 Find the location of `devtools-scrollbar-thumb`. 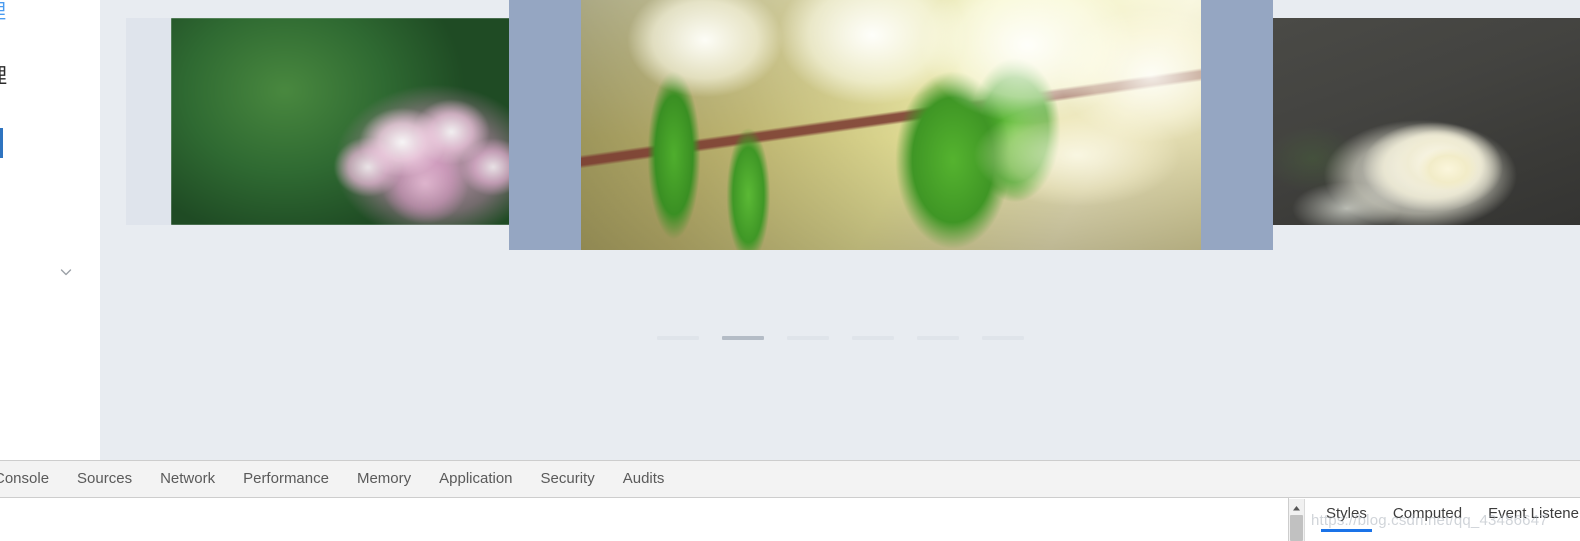

devtools-scrollbar-thumb is located at coordinates (1296, 528).